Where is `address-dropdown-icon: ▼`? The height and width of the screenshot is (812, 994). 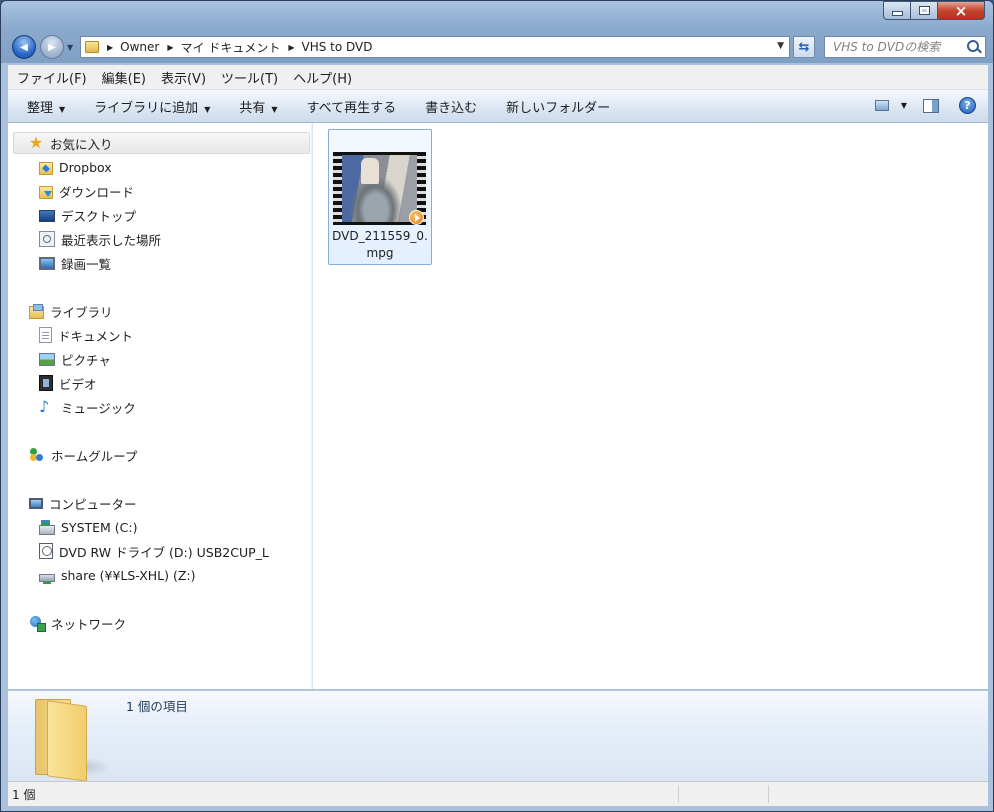 address-dropdown-icon: ▼ is located at coordinates (780, 46).